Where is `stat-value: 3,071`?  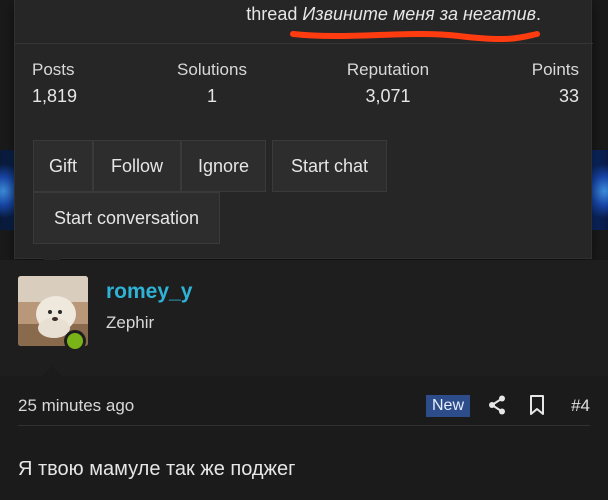 stat-value: 3,071 is located at coordinates (388, 96).